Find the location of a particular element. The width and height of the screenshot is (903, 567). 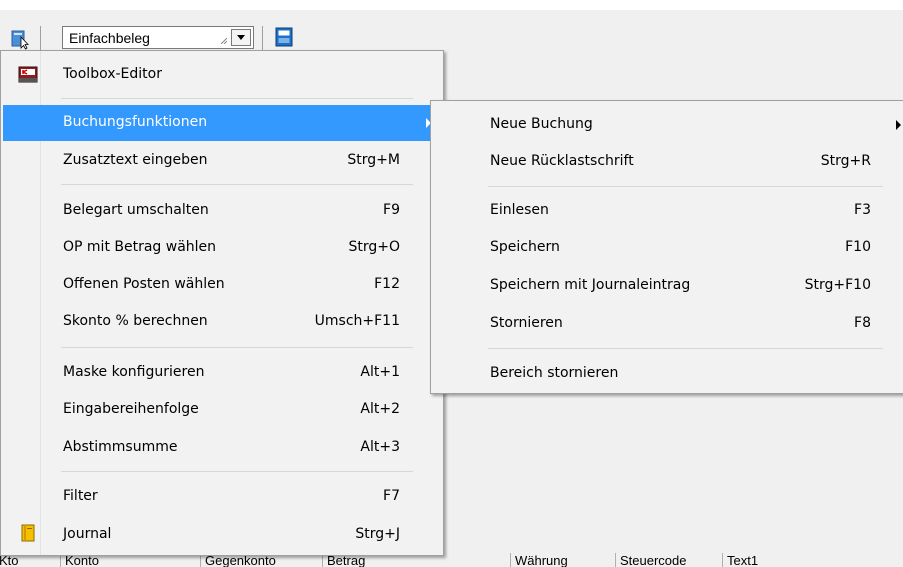

menu-item-shortcut: F3 is located at coordinates (862, 210).